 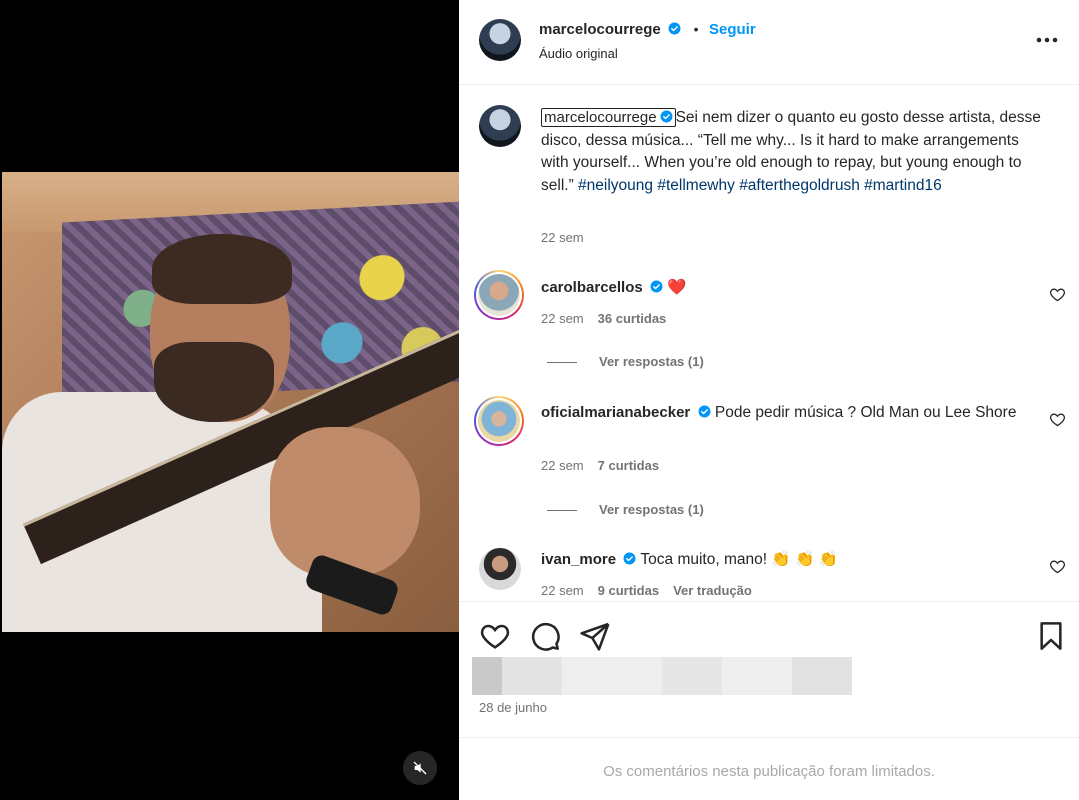 What do you see at coordinates (732, 29) in the screenshot?
I see `follow-button: Seguir` at bounding box center [732, 29].